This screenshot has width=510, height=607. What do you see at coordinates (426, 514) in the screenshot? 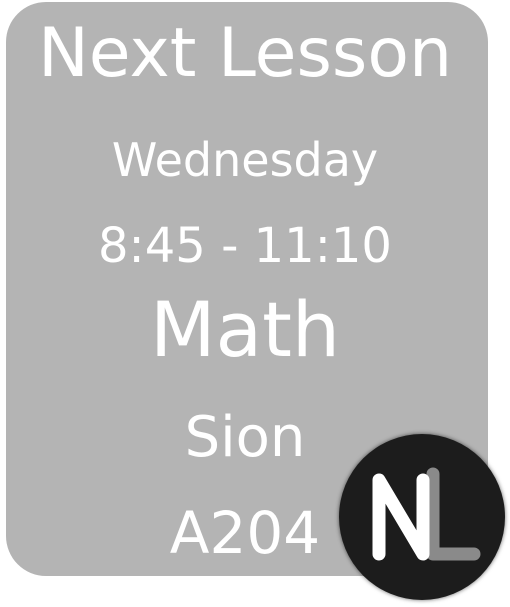
I see `nl-logo-icon` at bounding box center [426, 514].